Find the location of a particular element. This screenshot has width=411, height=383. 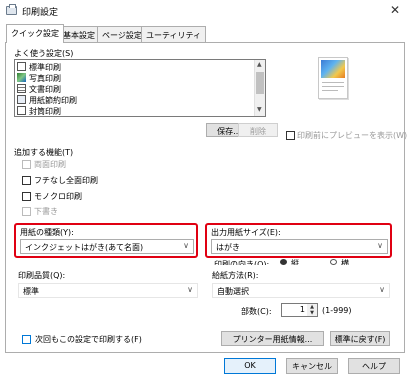

output-size-select: はがき ∨ is located at coordinates (299, 246).